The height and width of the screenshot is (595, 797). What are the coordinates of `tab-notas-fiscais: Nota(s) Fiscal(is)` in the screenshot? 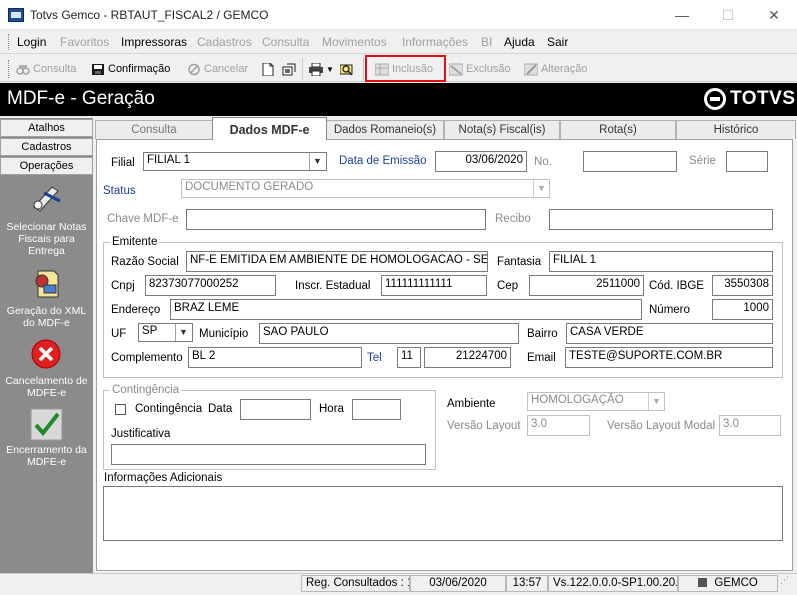 It's located at (502, 129).